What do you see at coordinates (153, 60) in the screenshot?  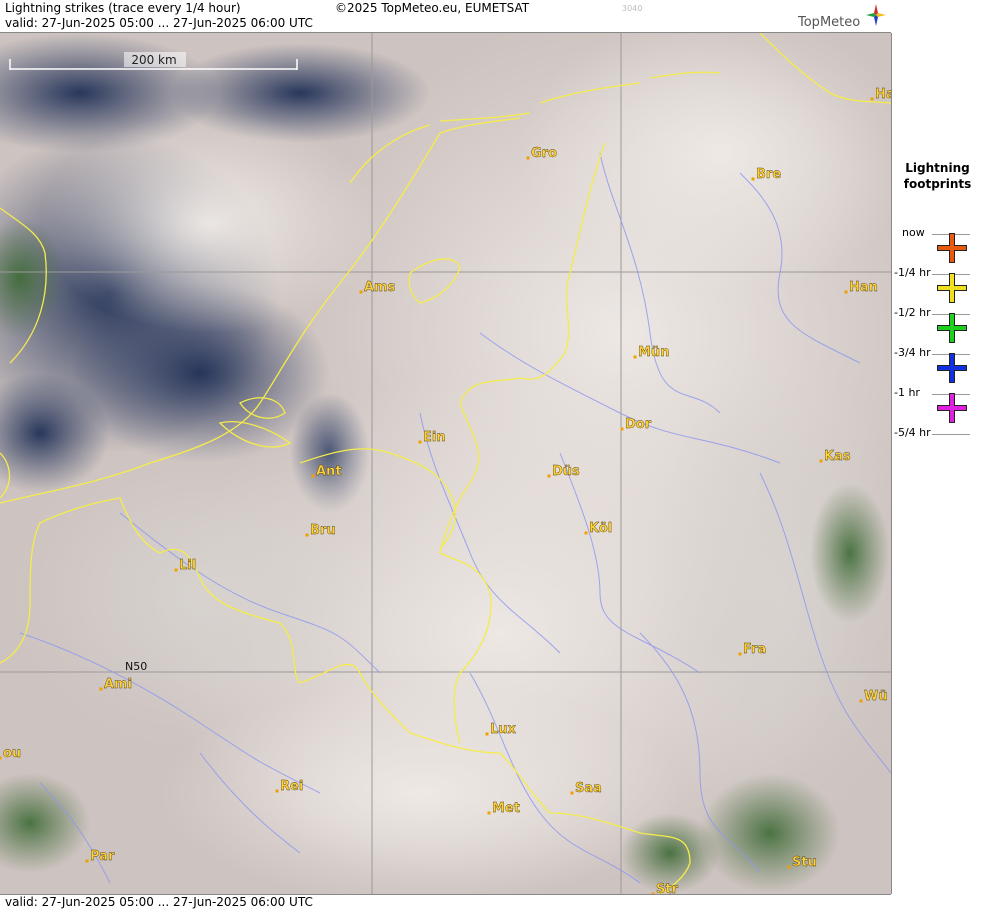 I see `scale-label: 200 km` at bounding box center [153, 60].